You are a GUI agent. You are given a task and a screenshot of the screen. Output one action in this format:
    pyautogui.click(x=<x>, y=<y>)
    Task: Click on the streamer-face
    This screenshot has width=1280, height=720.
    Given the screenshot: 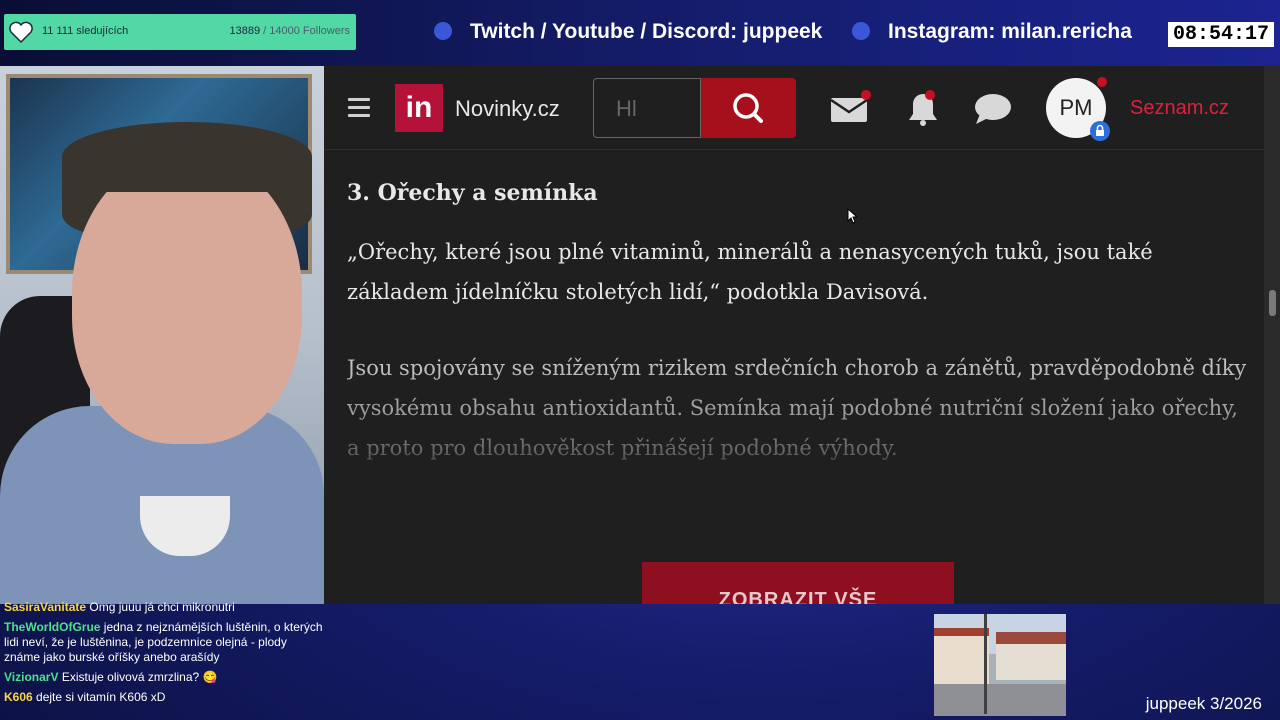 What is the action you would take?
    pyautogui.click(x=187, y=299)
    